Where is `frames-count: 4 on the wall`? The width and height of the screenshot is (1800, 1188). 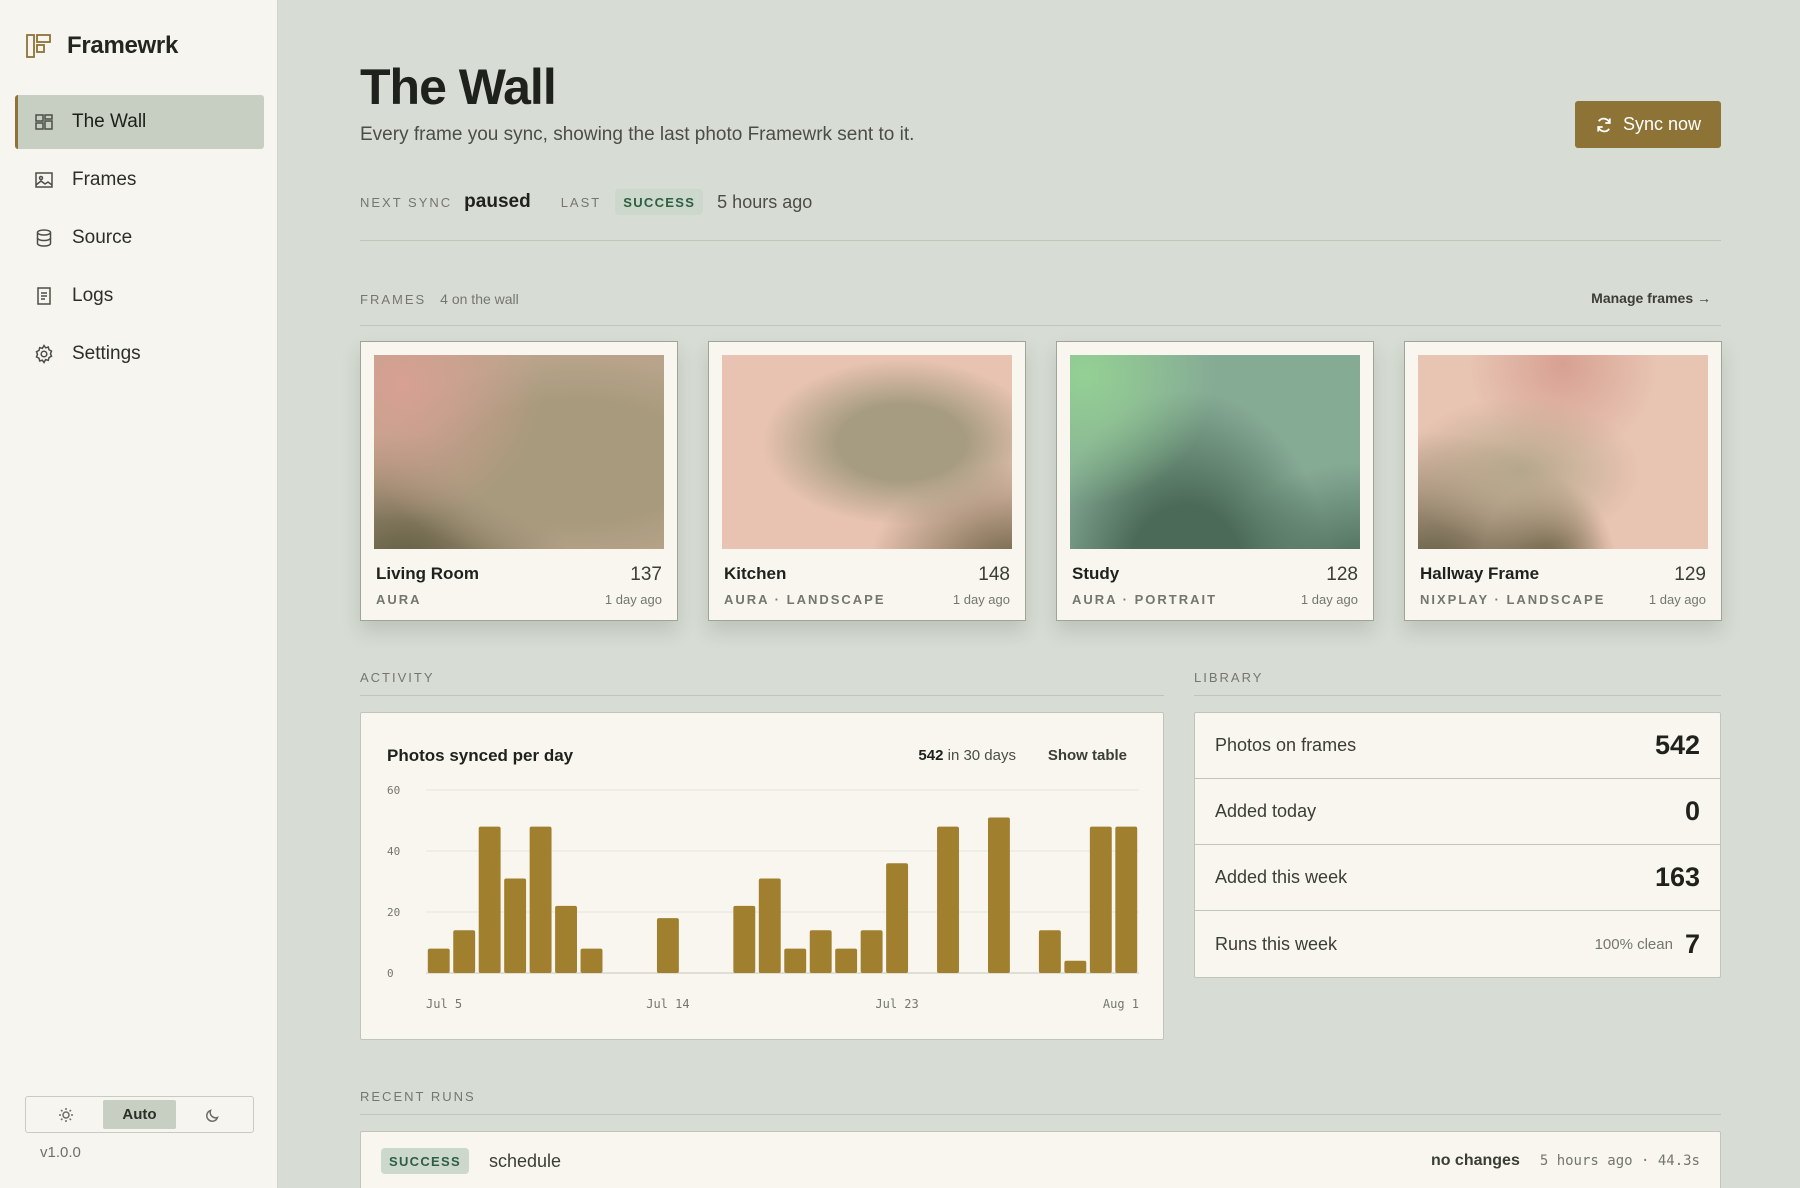
frames-count: 4 on the wall is located at coordinates (479, 299).